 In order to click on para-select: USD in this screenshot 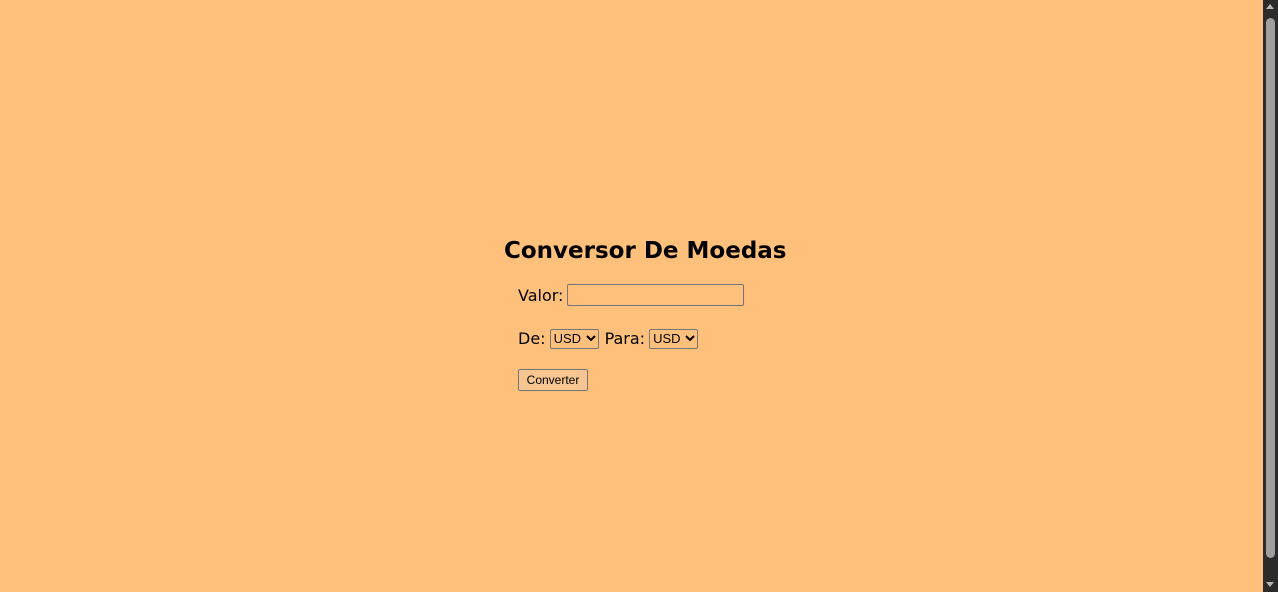, I will do `click(674, 338)`.